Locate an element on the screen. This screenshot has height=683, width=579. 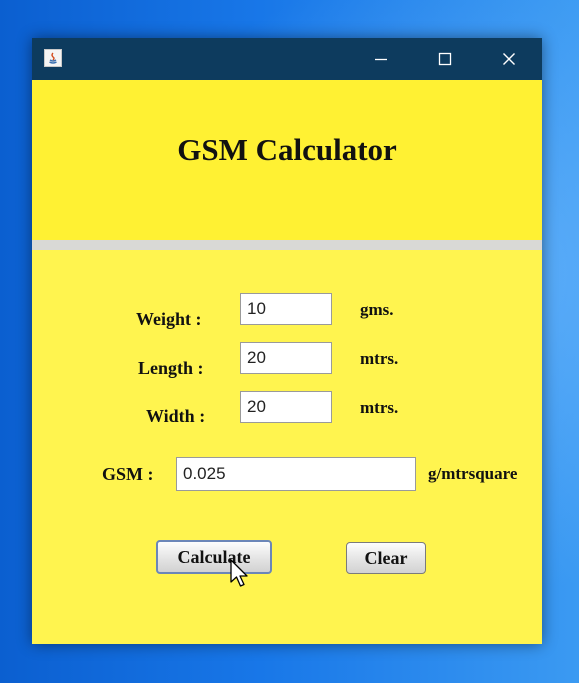
maximize-button is located at coordinates (445, 59).